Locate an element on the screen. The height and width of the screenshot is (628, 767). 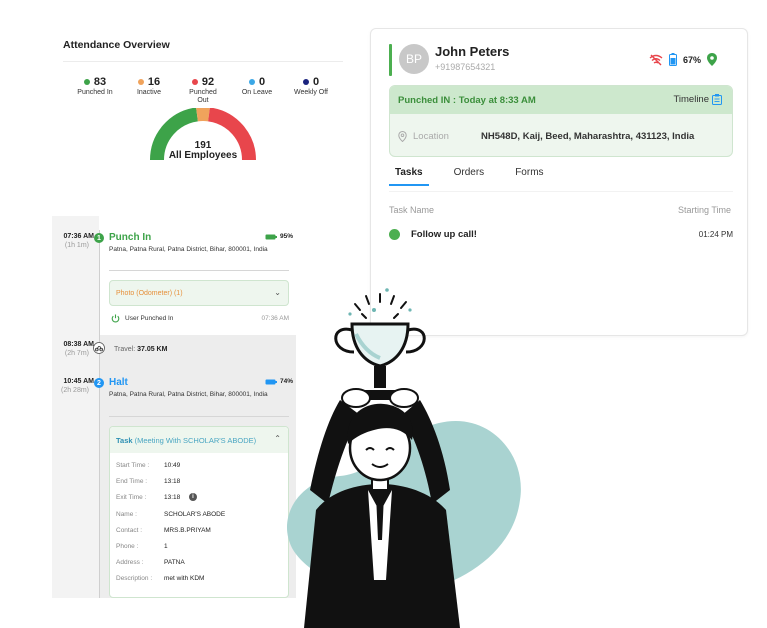
stat-value: 83 is located at coordinates (100, 82).